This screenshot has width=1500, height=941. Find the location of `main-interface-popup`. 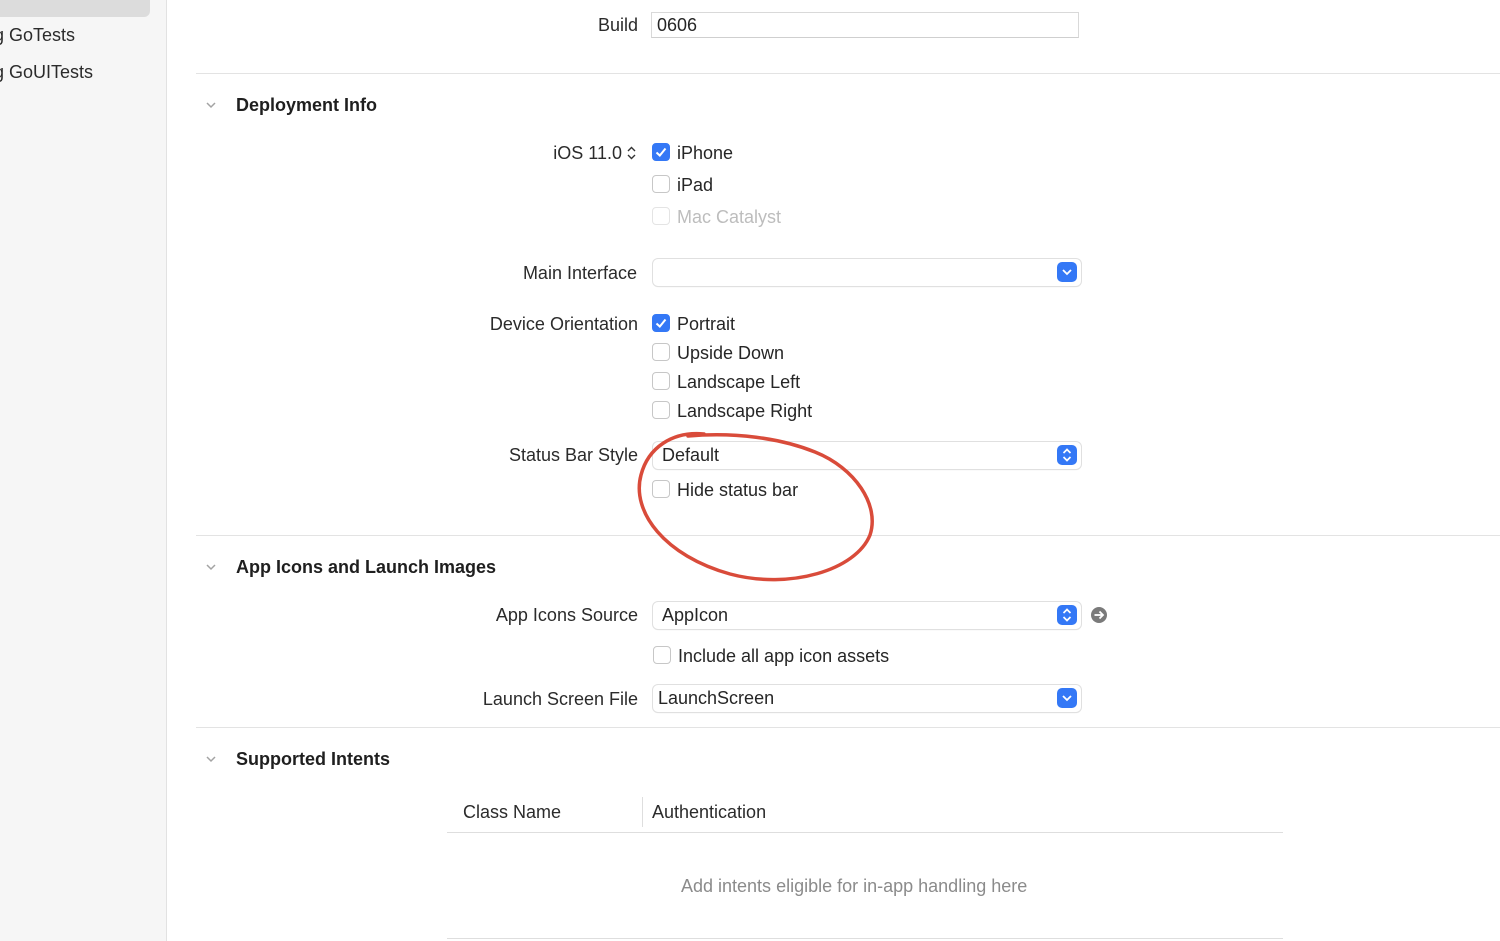

main-interface-popup is located at coordinates (867, 272).